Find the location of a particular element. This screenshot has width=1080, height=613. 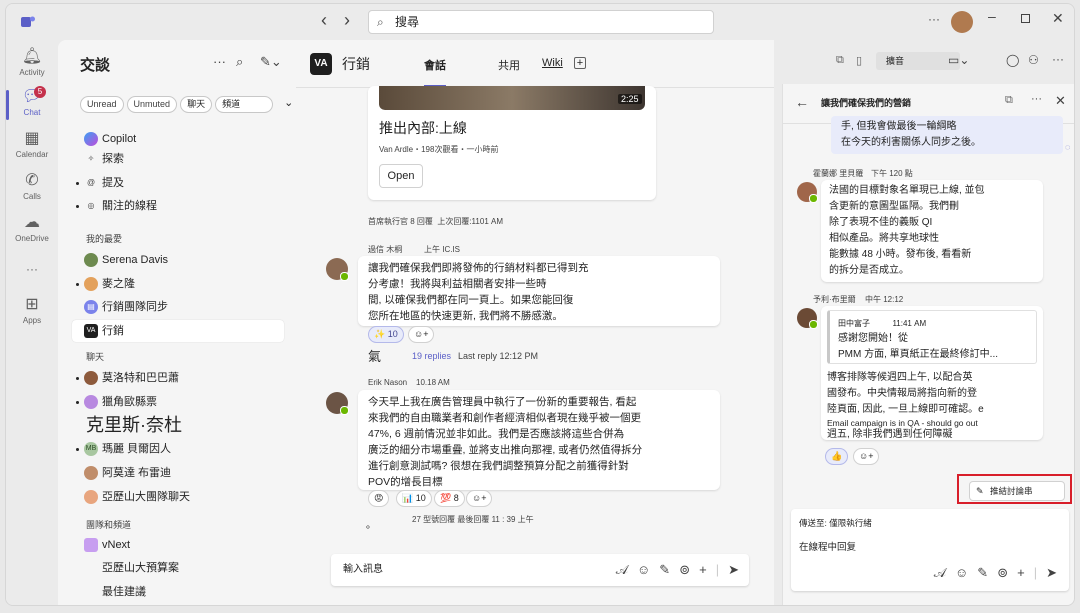

tab-shared: 共用 is located at coordinates (509, 65).